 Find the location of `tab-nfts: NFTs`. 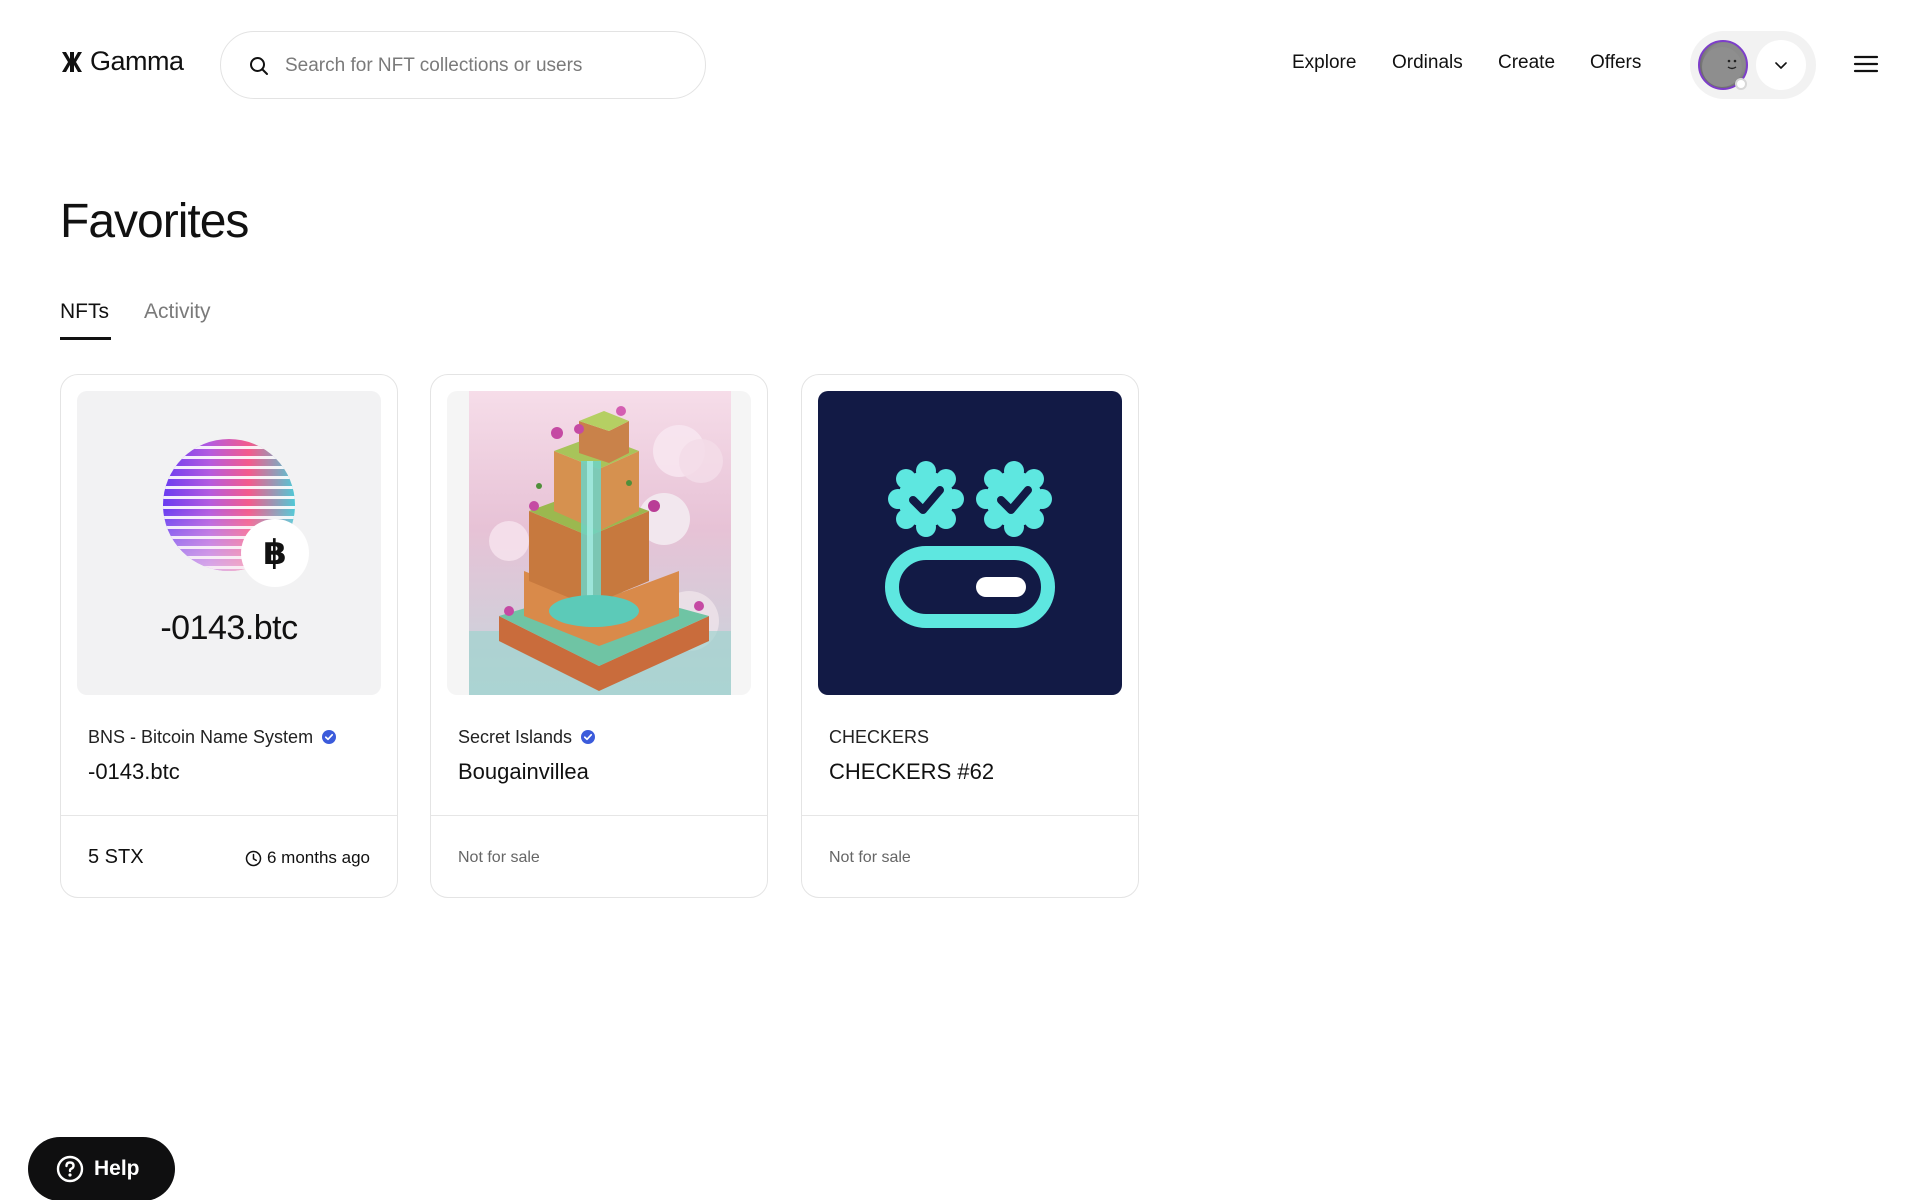

tab-nfts: NFTs is located at coordinates (84, 312).